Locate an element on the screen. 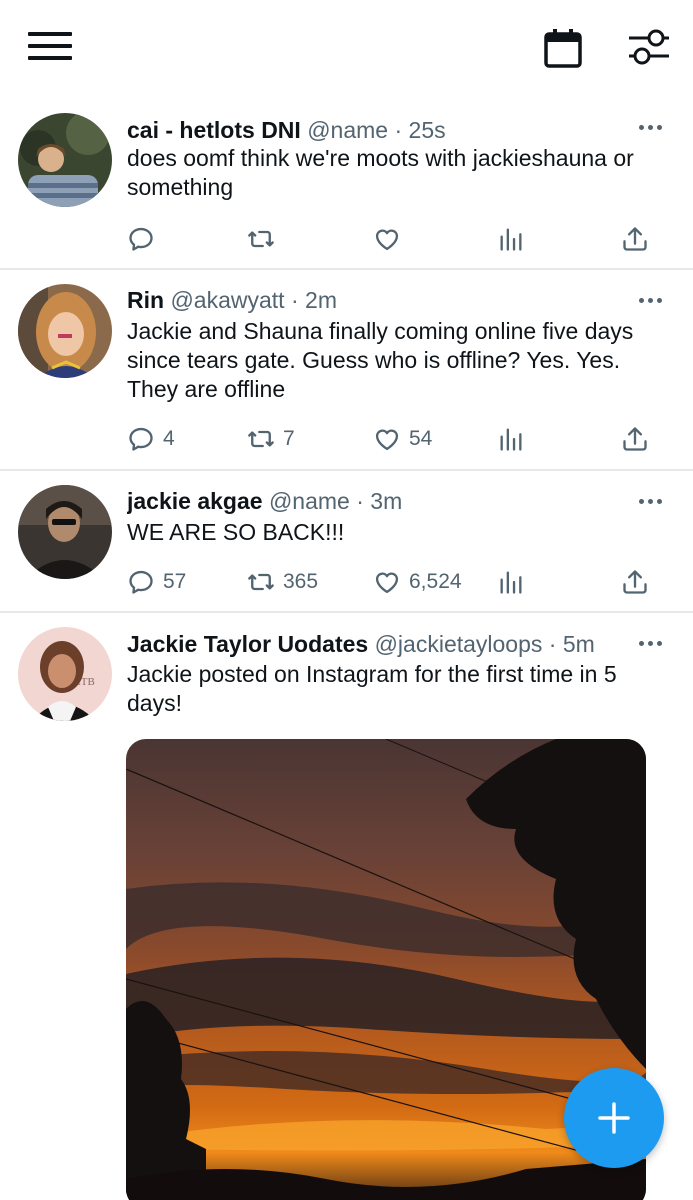 Image resolution: width=693 pixels, height=1200 pixels. author-name: Jackie Taylor Uodates is located at coordinates (247, 644).